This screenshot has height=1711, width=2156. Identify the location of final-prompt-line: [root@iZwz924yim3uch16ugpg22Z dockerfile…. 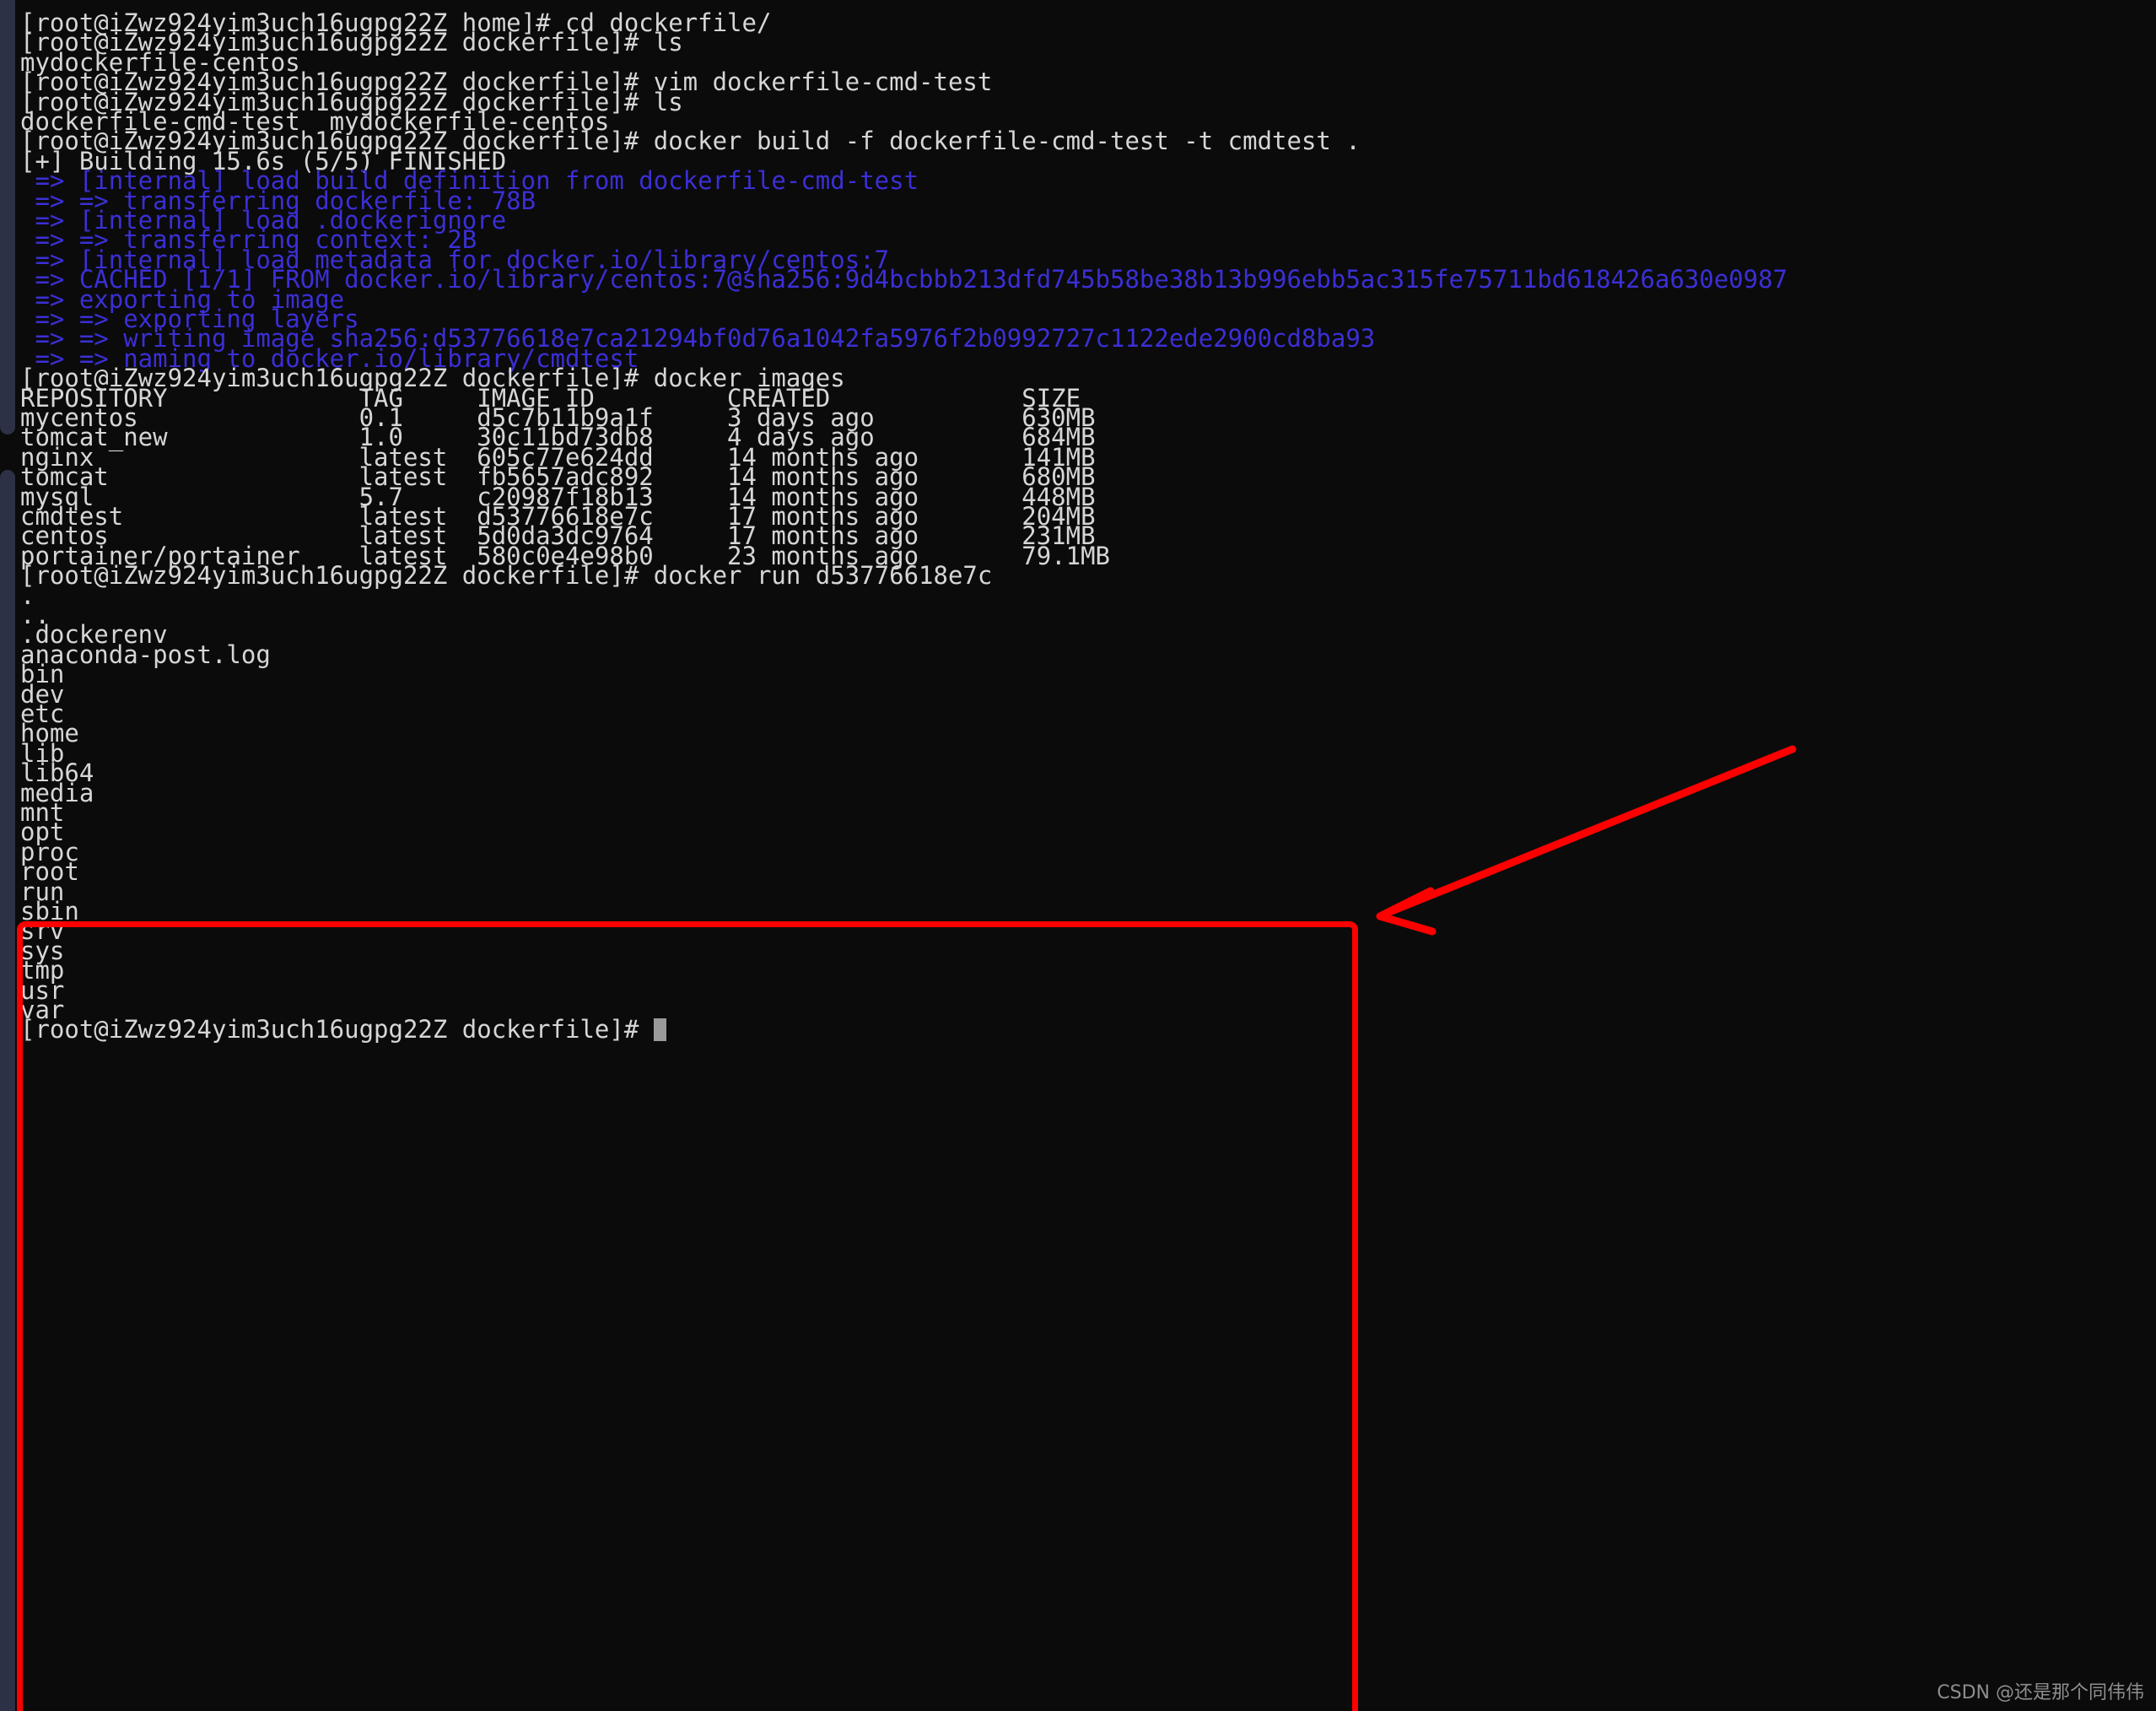
(337, 1029).